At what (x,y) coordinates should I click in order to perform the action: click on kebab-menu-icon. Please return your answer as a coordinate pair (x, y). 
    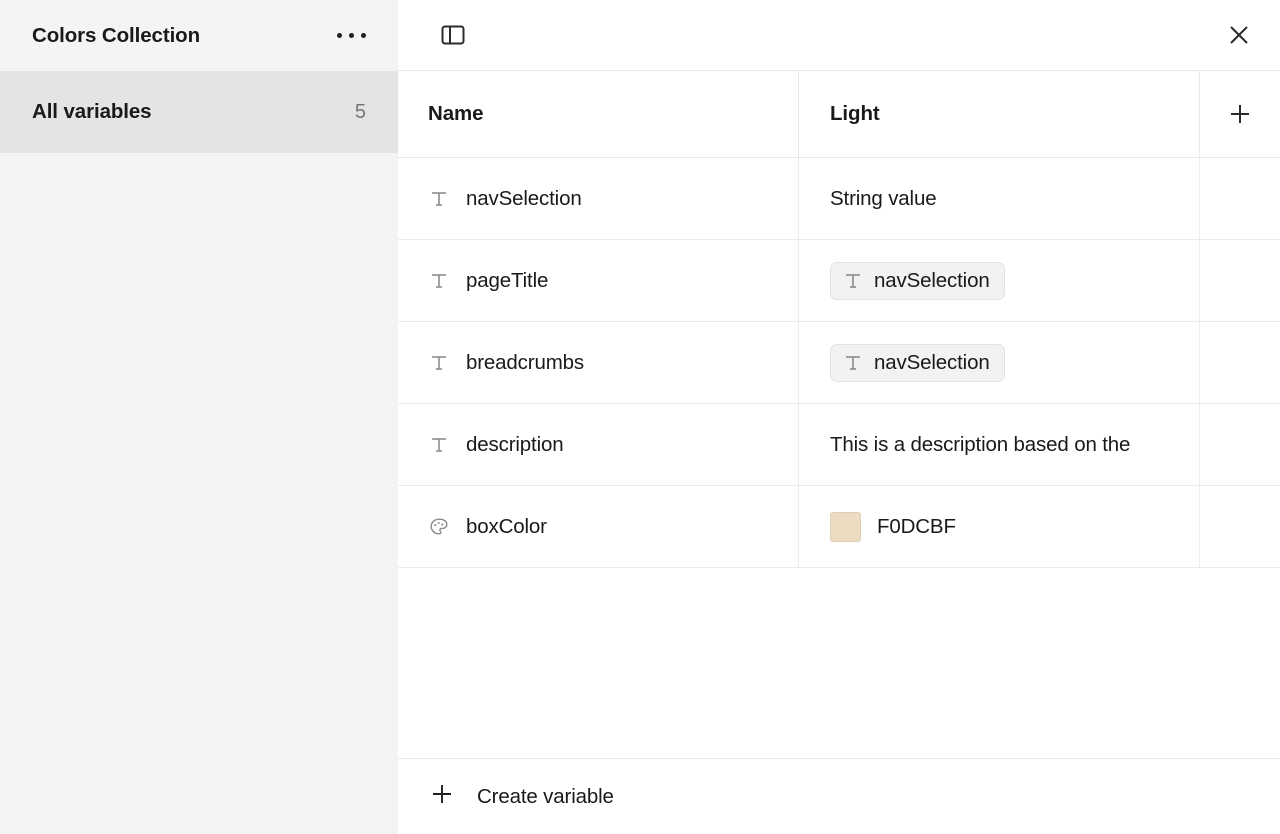
    Looking at the image, I should click on (351, 36).